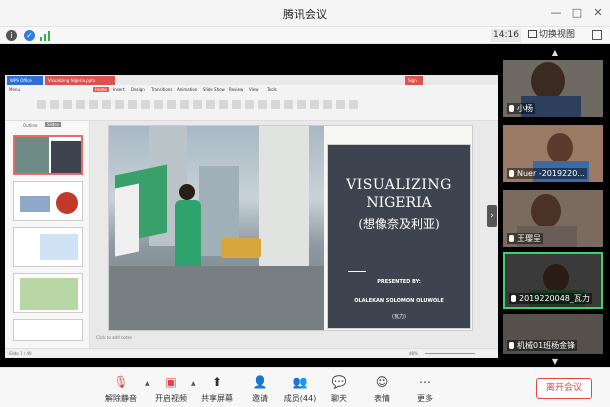 The image size is (610, 407). Describe the element at coordinates (597, 35) in the screenshot. I see `fullscreen-icon` at that location.